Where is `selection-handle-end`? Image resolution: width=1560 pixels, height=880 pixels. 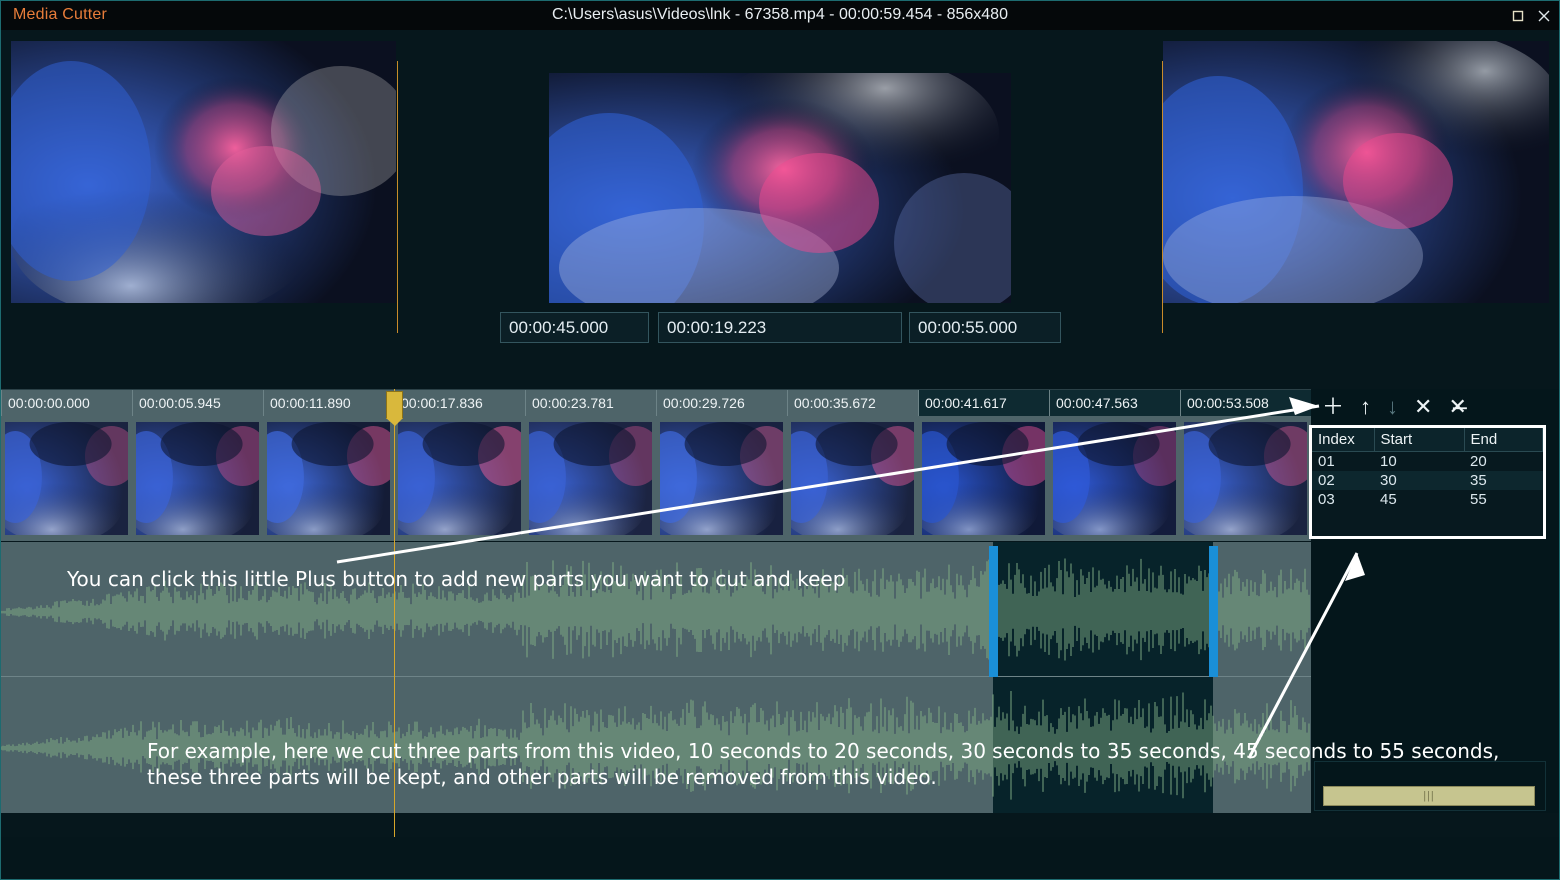 selection-handle-end is located at coordinates (1213, 611).